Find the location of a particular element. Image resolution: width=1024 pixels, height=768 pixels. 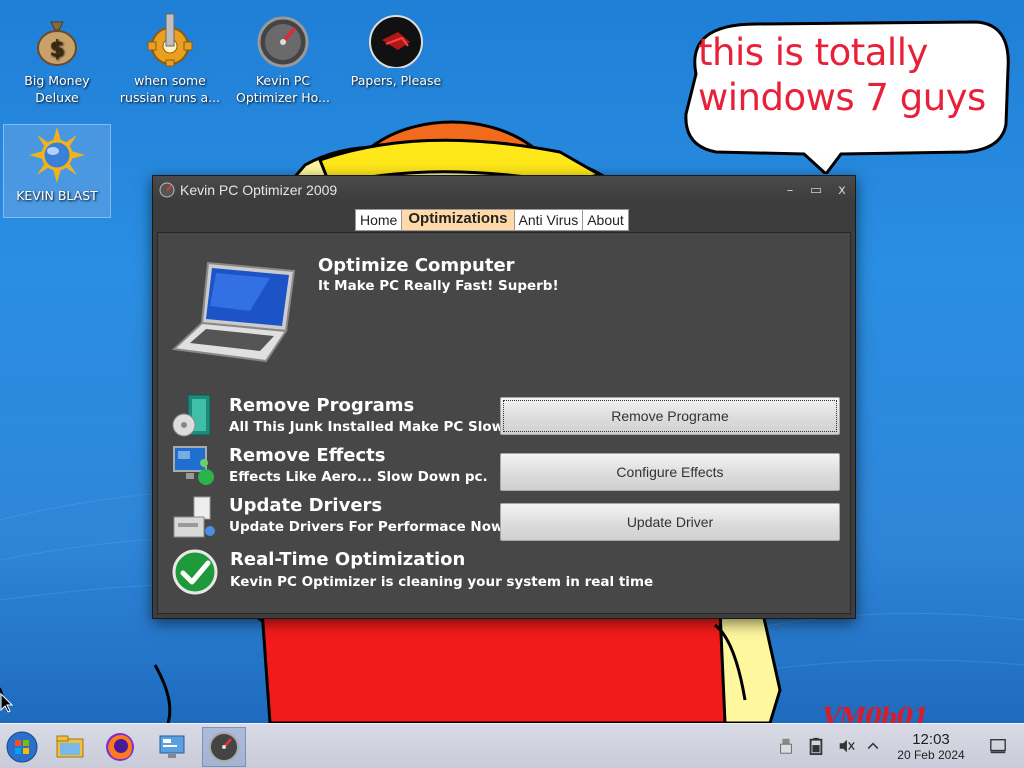

desktop-icon-label: Kevin PC is located at coordinates (283, 80).